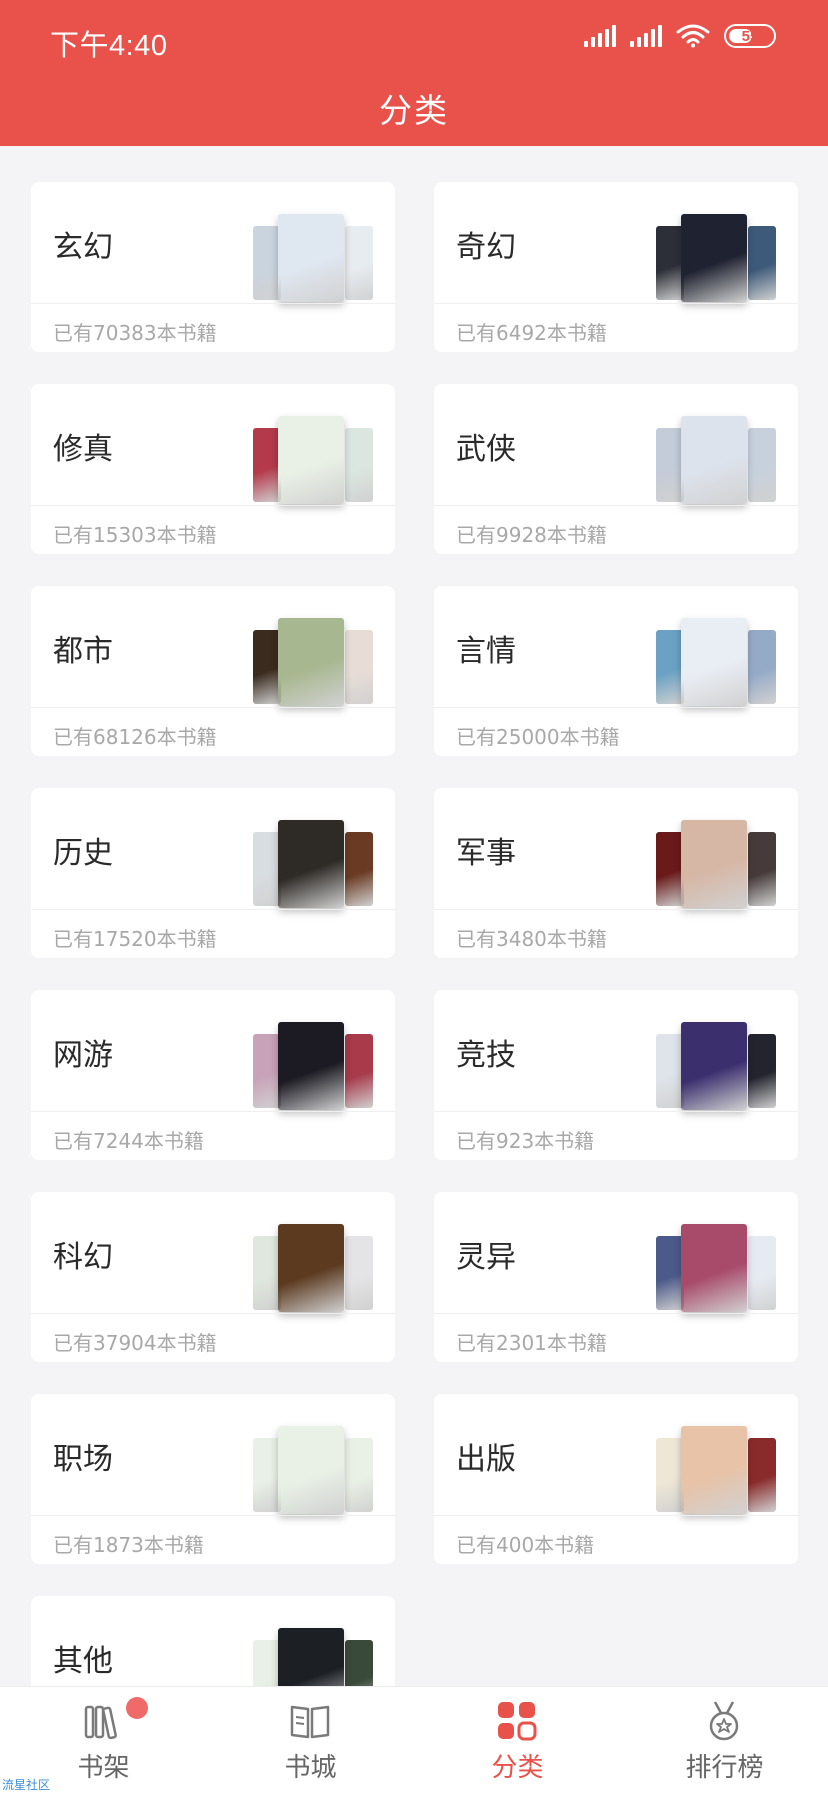 Image resolution: width=828 pixels, height=1794 pixels. I want to click on category-card: 其他已有, so click(213, 1641).